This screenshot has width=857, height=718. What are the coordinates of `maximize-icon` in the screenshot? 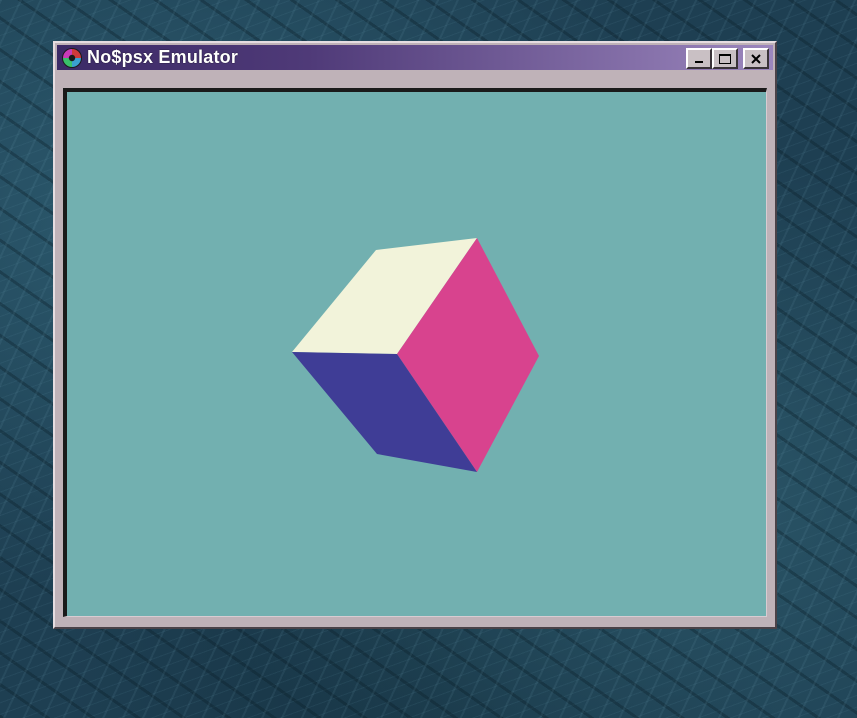 It's located at (725, 58).